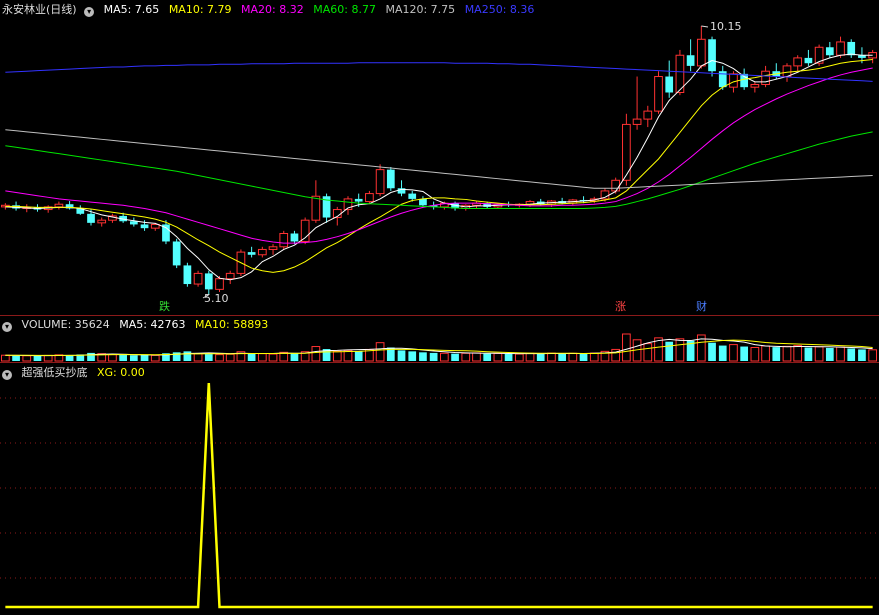 Image resolution: width=879 pixels, height=615 pixels. Describe the element at coordinates (439, 170) in the screenshot. I see `ma60-line` at that location.